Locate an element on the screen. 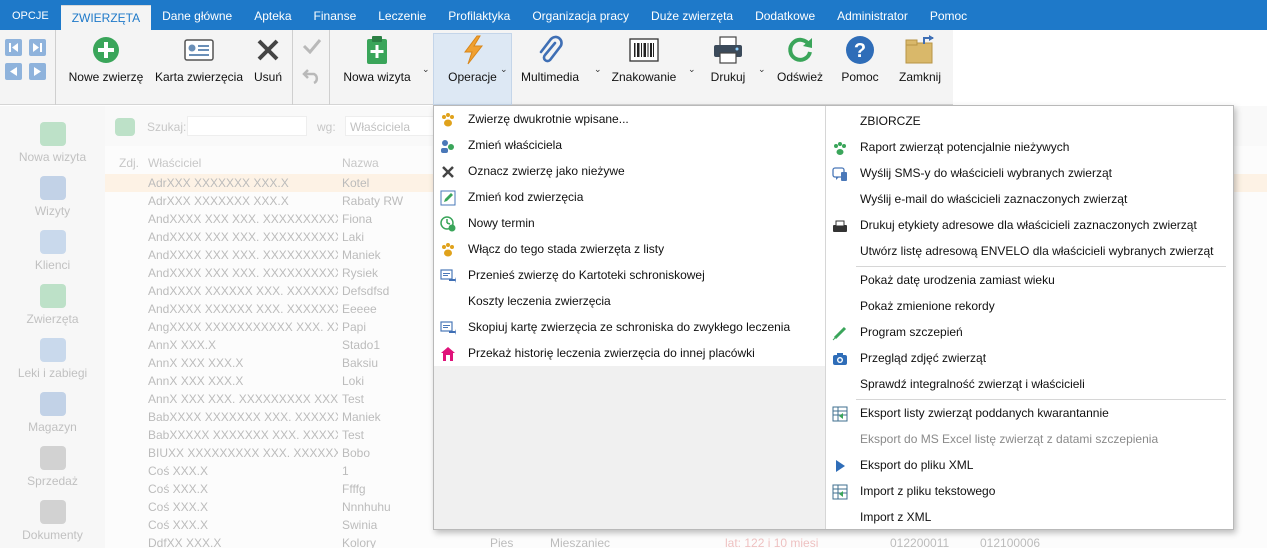 Image resolution: width=1267 pixels, height=548 pixels. menu-pomoc: Pomoc is located at coordinates (948, 16).